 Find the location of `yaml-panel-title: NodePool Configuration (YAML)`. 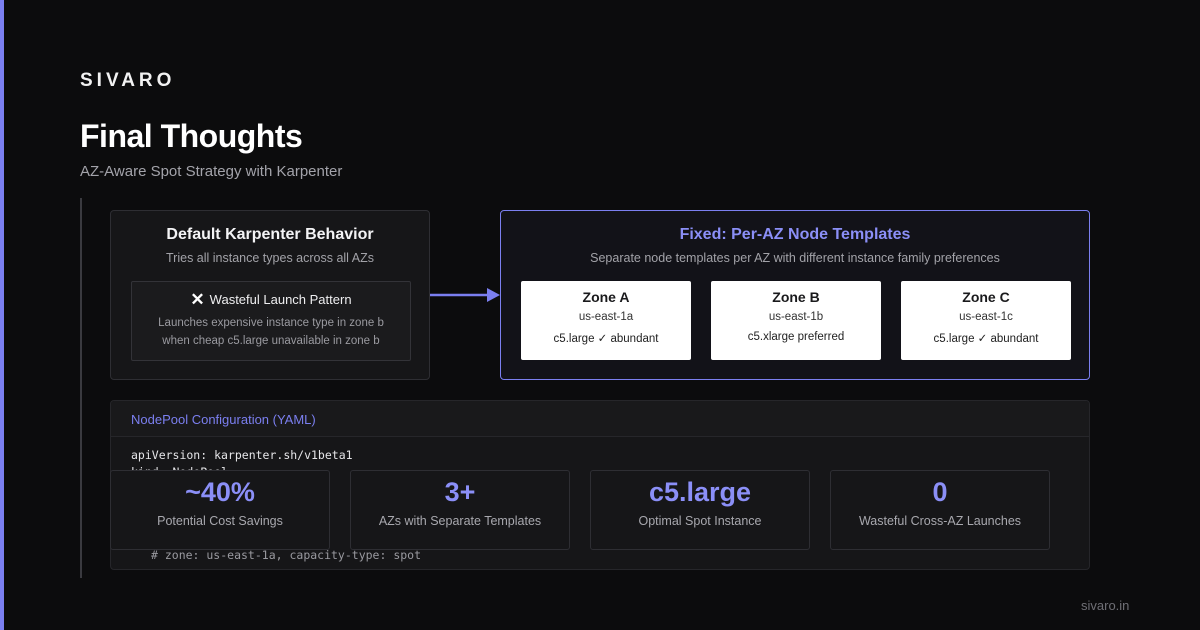

yaml-panel-title: NodePool Configuration (YAML) is located at coordinates (600, 419).